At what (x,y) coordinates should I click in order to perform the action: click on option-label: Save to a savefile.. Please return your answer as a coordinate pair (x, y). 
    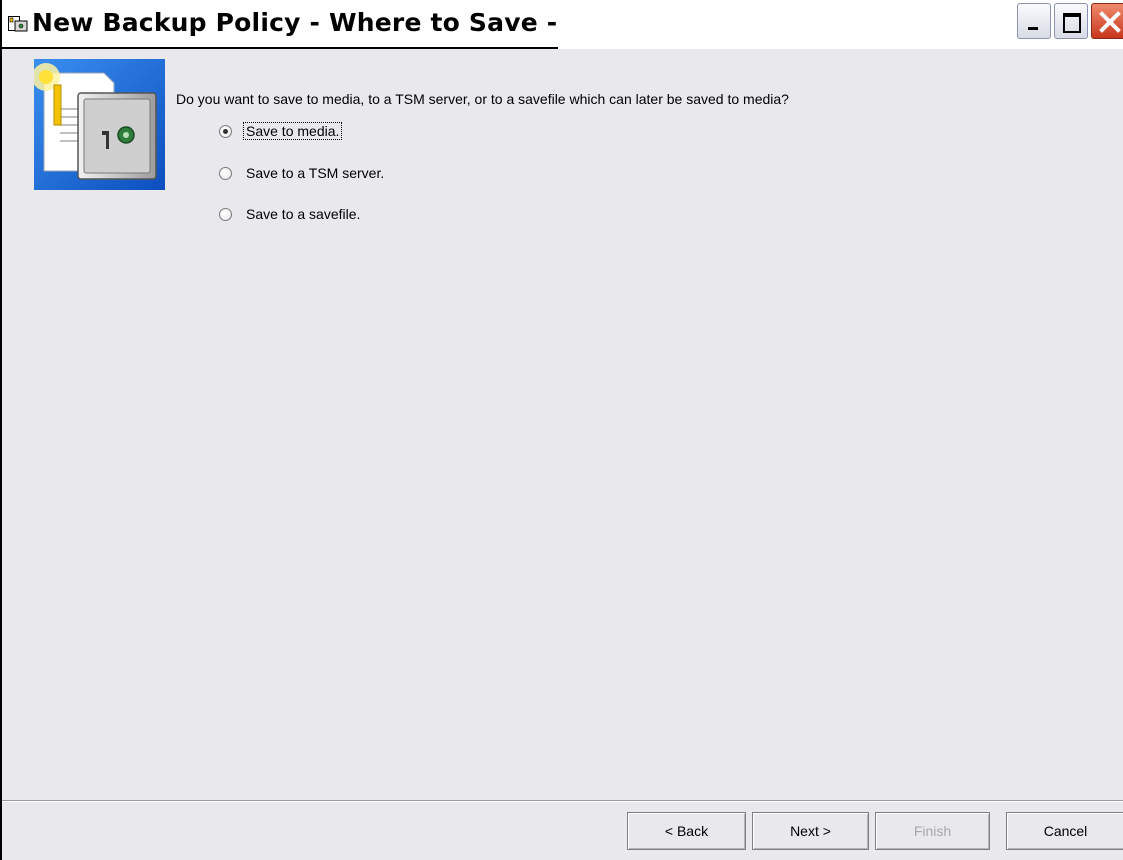
    Looking at the image, I should click on (303, 214).